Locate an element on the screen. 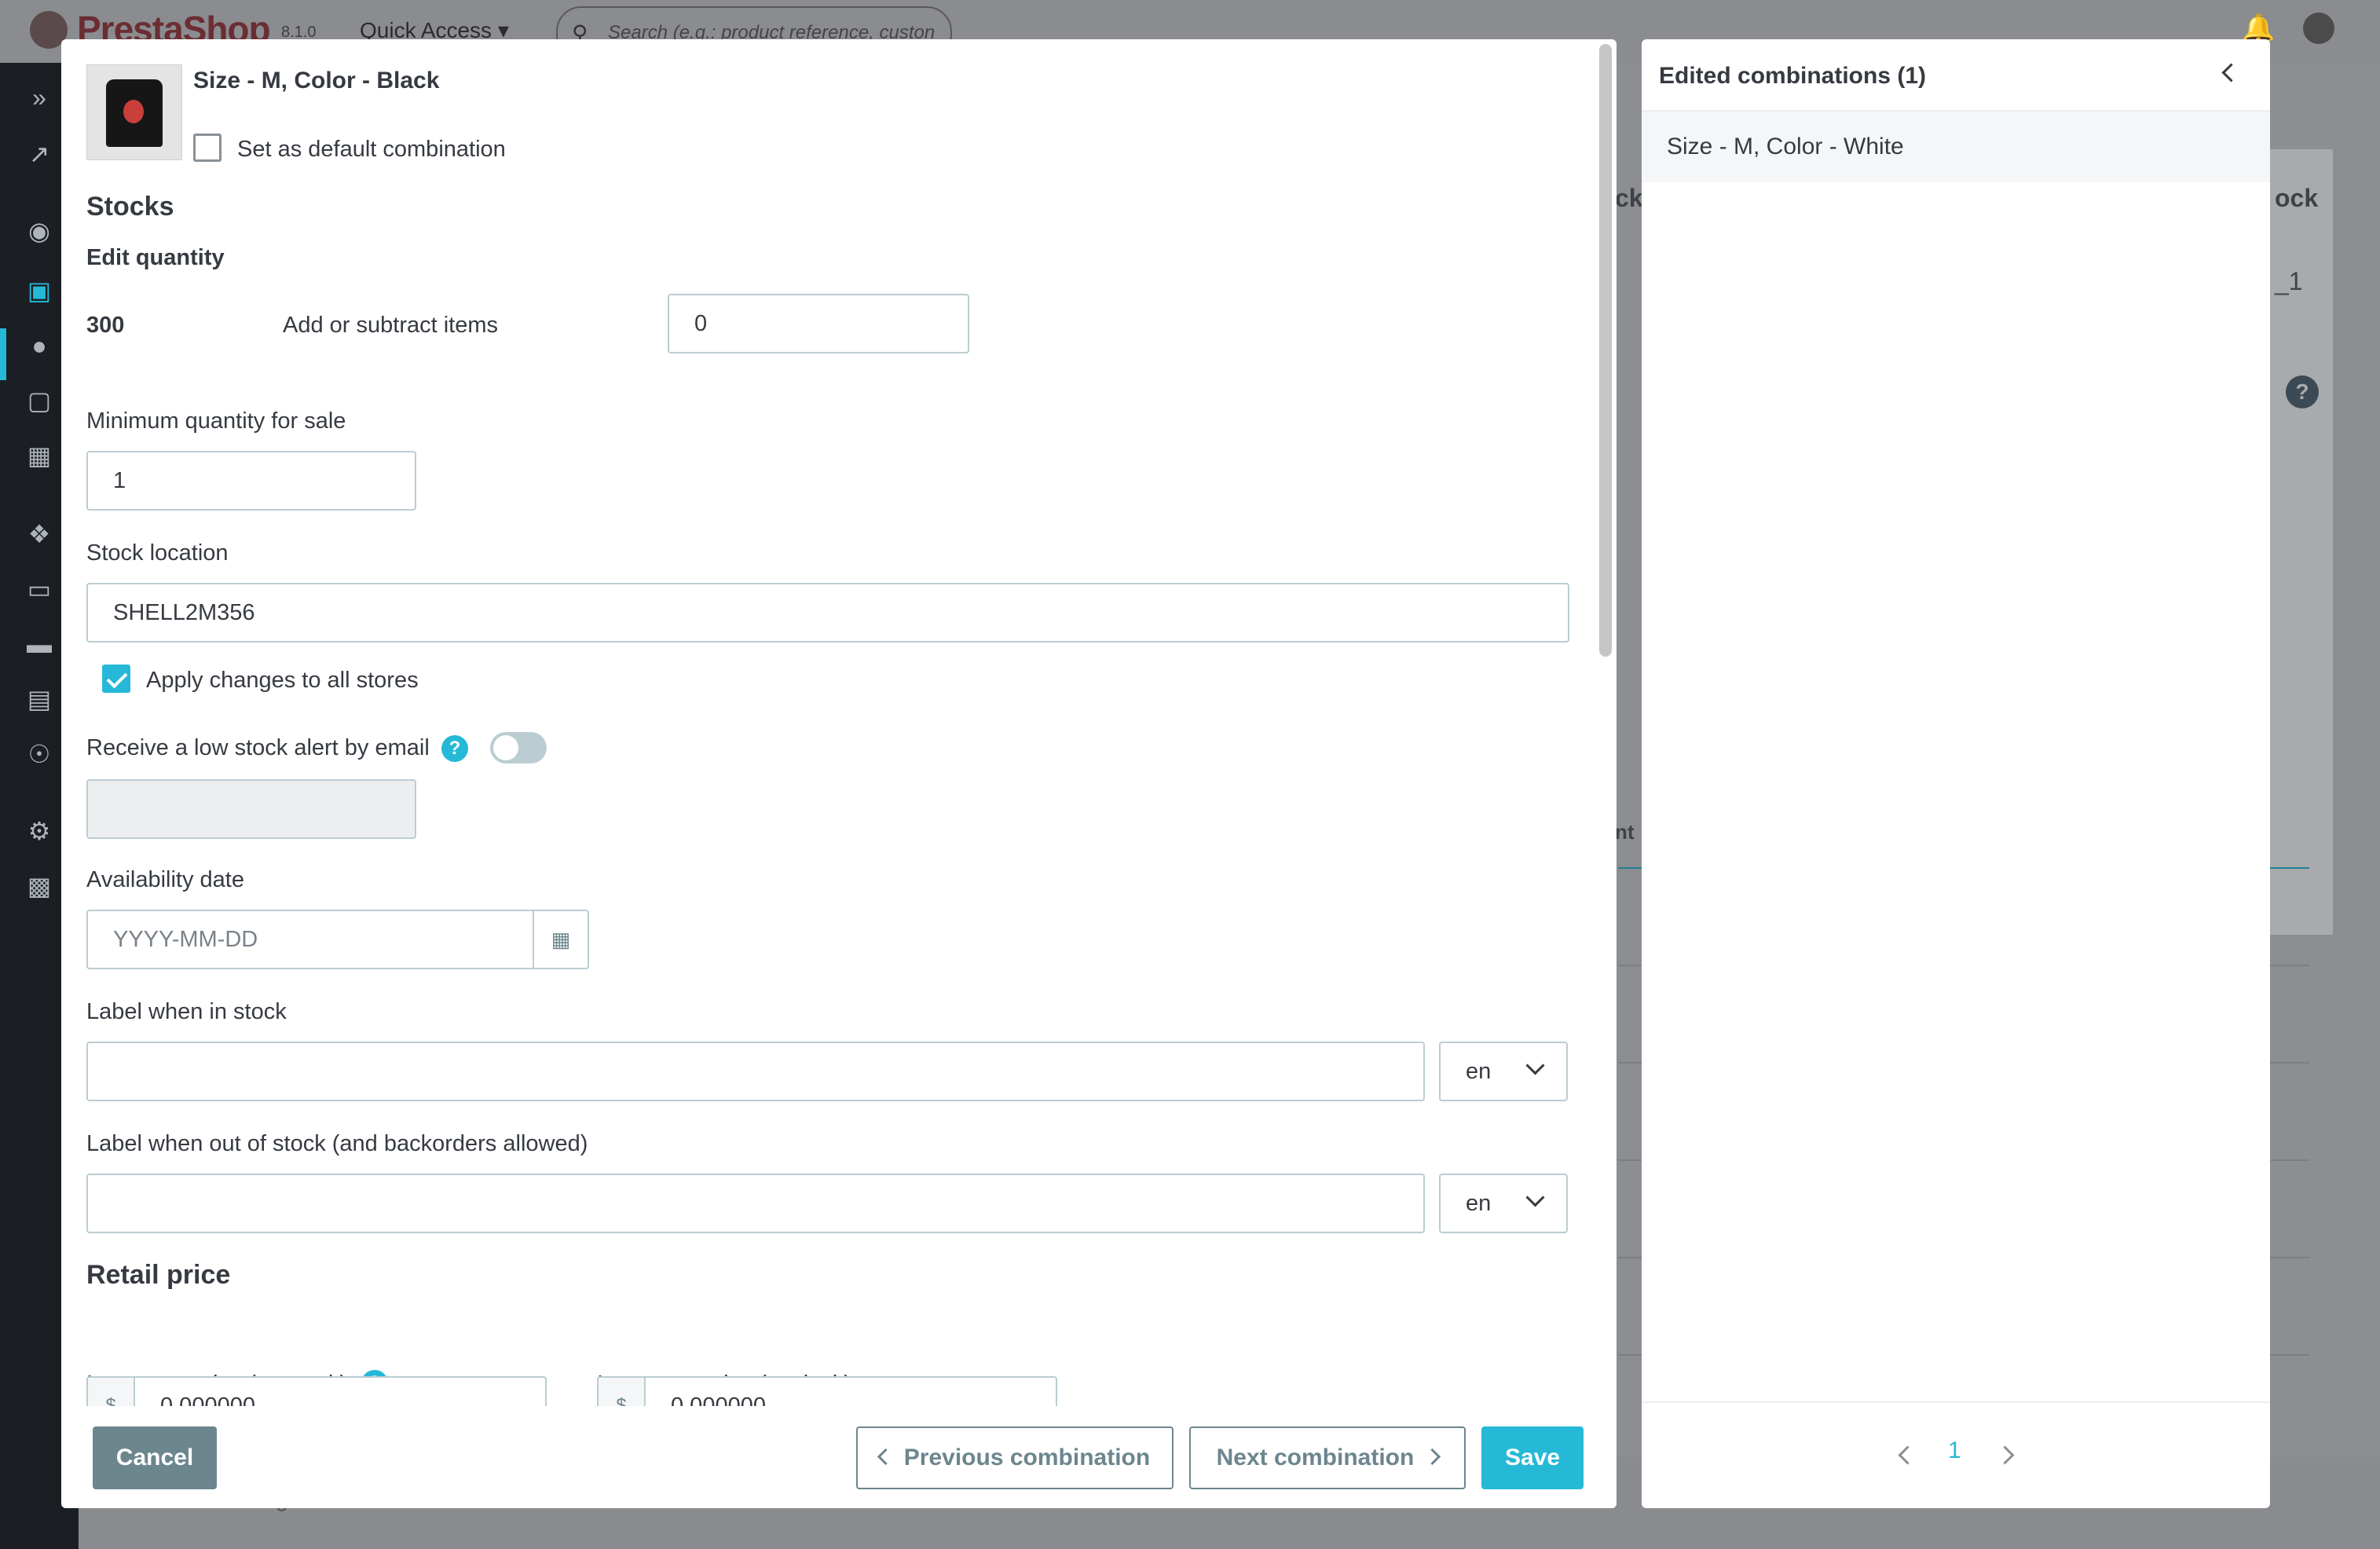 The width and height of the screenshot is (2380, 1549). label-in-stock-label: Label when in stock is located at coordinates (186, 1011).